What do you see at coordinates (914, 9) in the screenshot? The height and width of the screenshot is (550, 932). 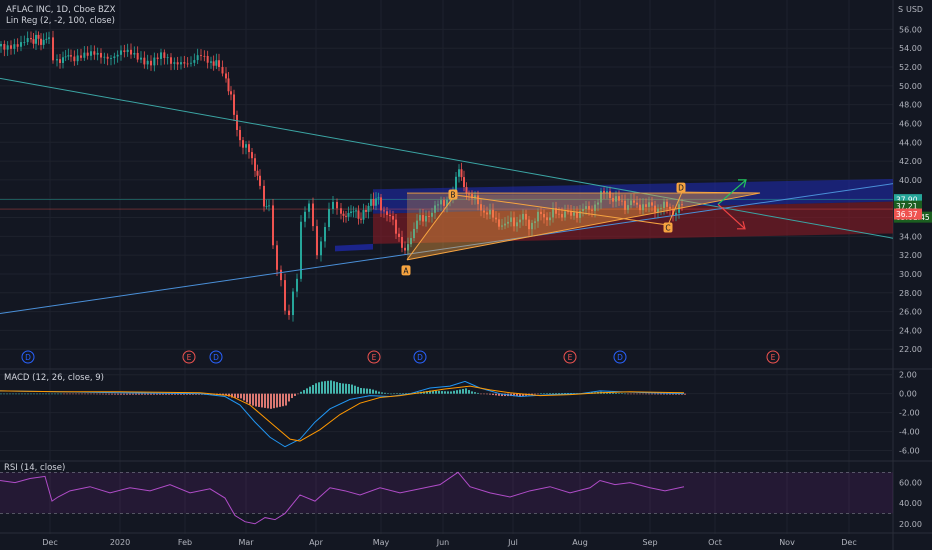 I see `currency-label: USD` at bounding box center [914, 9].